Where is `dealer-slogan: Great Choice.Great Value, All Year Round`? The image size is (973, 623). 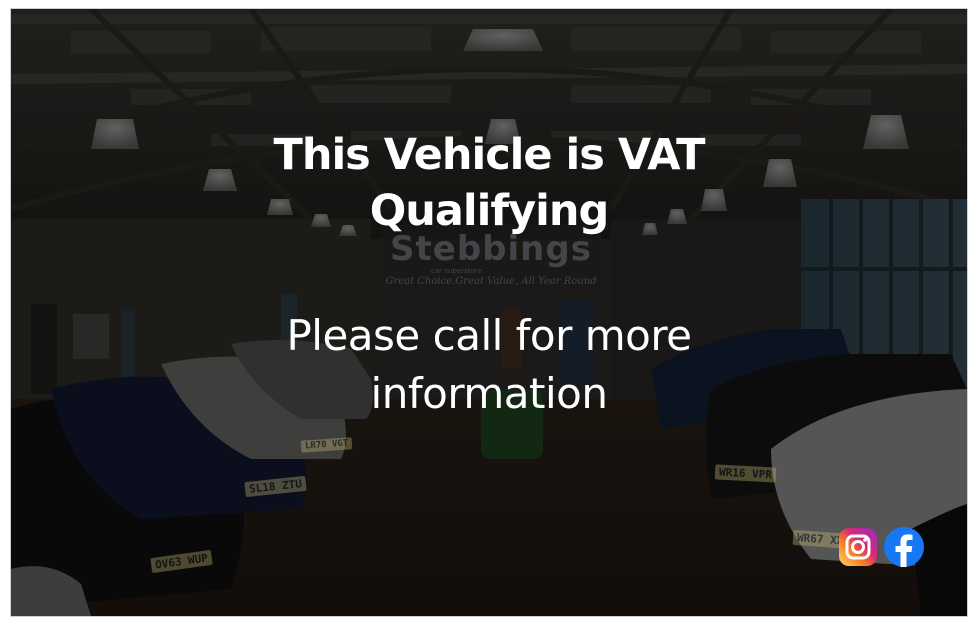 dealer-slogan: Great Choice.Great Value, All Year Round is located at coordinates (491, 281).